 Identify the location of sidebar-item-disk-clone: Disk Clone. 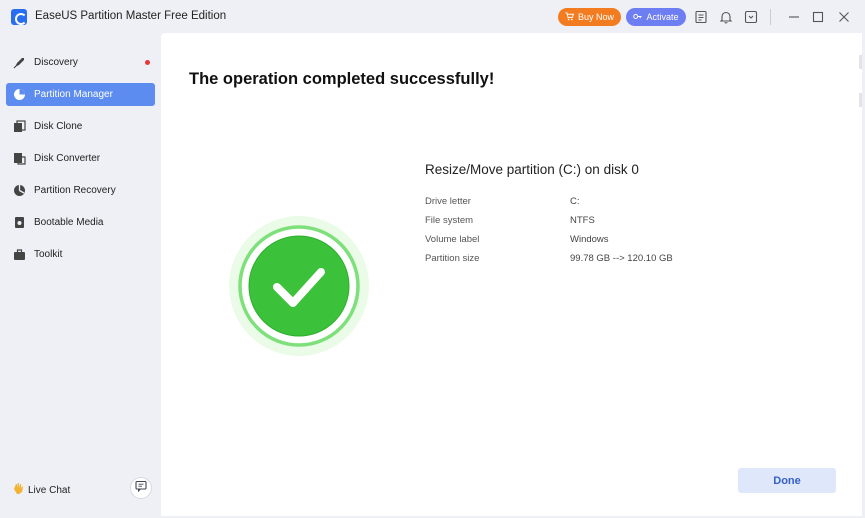
(80, 126).